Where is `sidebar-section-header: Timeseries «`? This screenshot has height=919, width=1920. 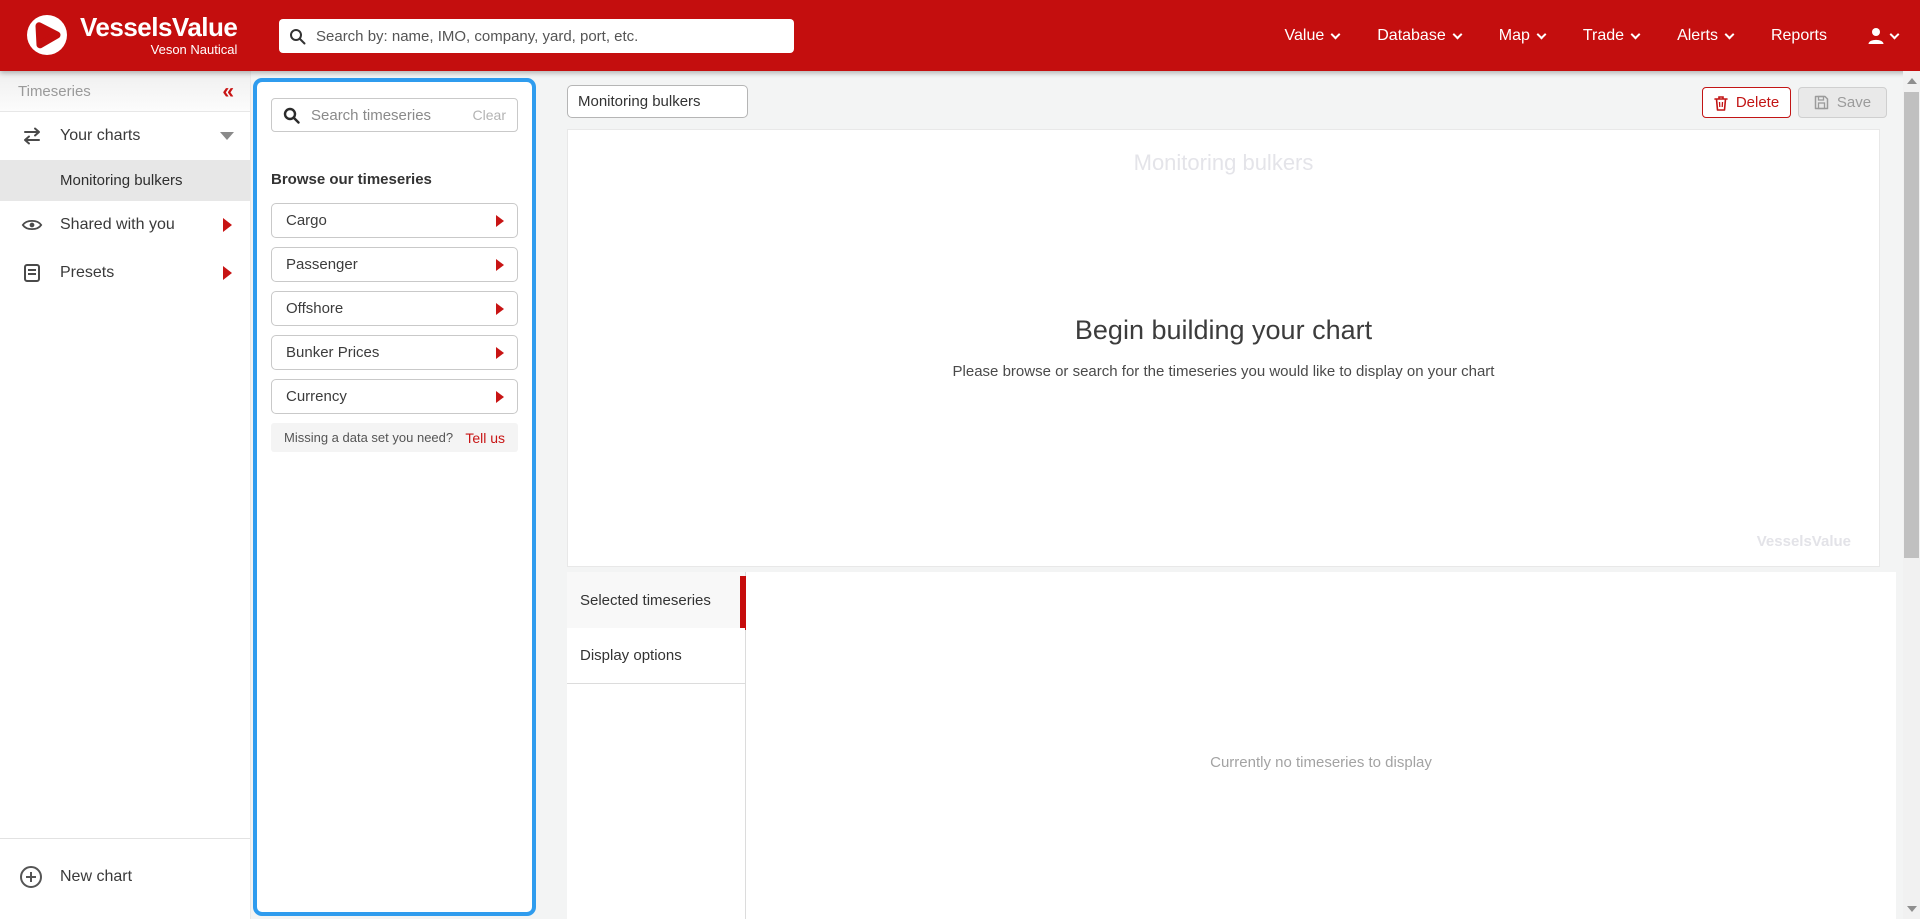
sidebar-section-header: Timeseries « is located at coordinates (125, 91).